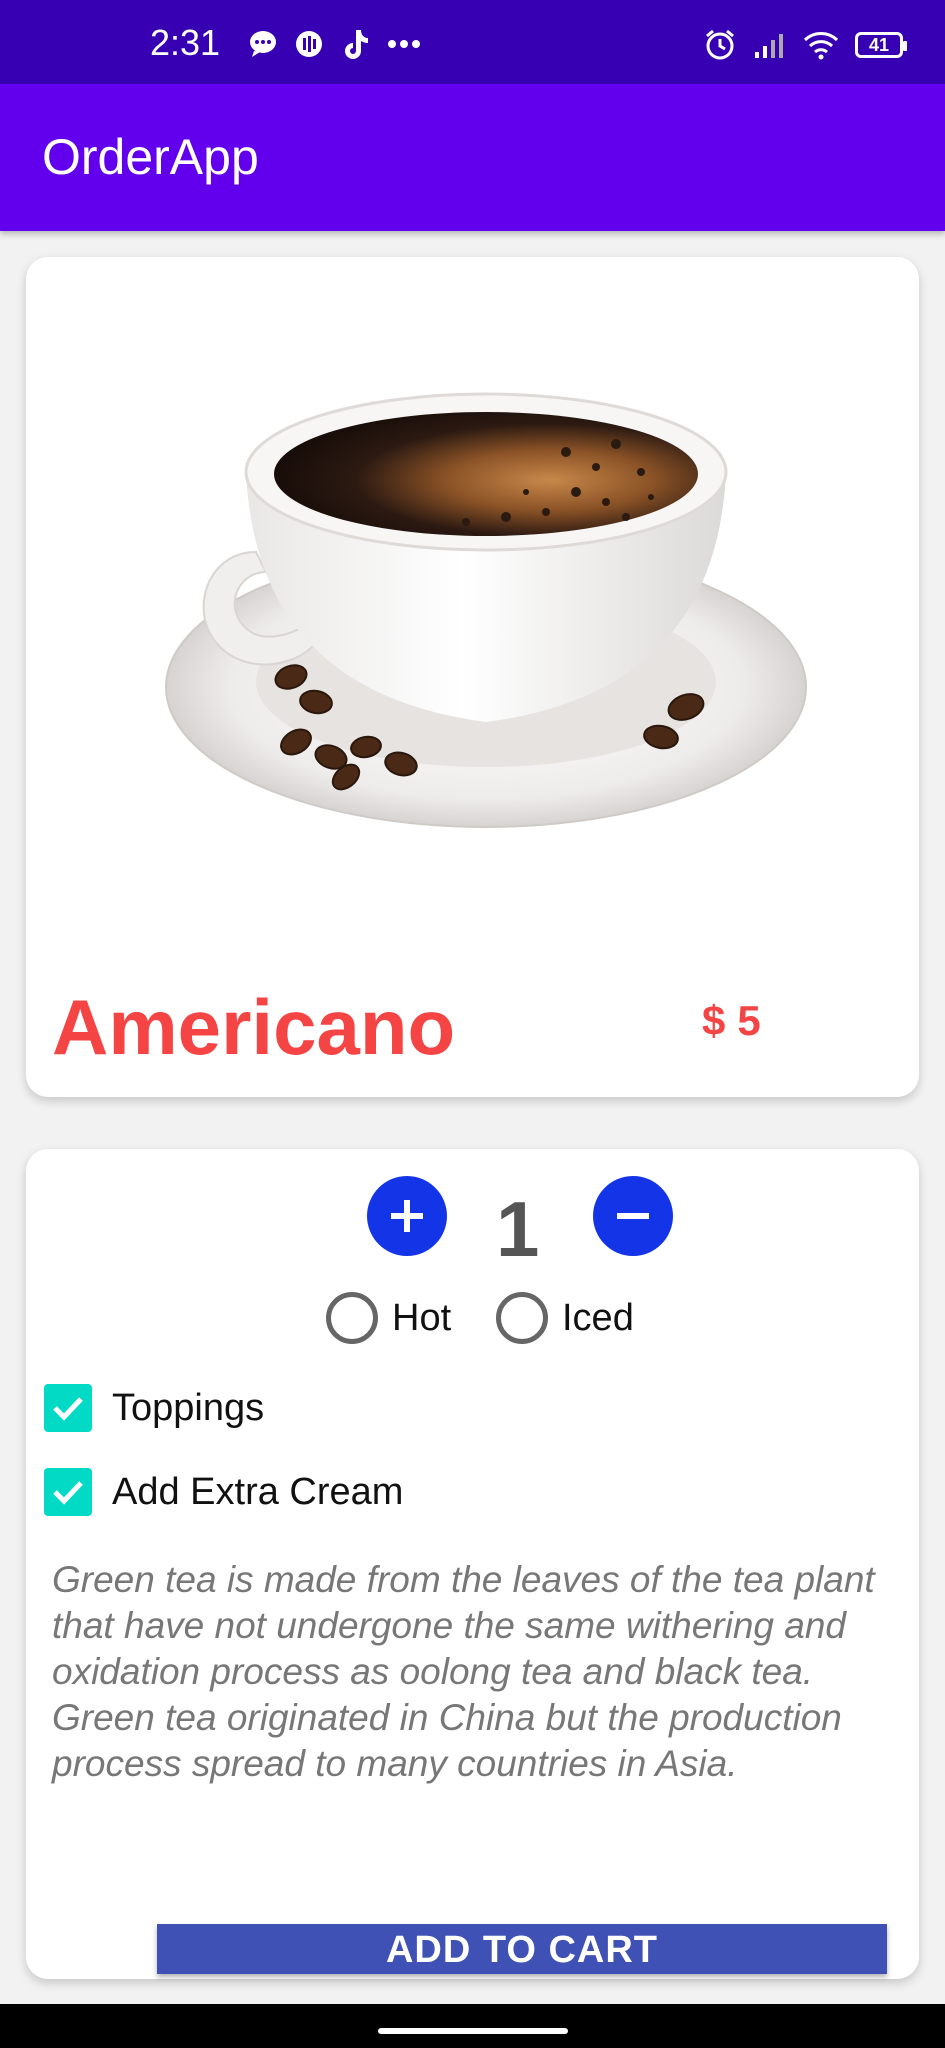 Image resolution: width=945 pixels, height=2048 pixels. What do you see at coordinates (881, 45) in the screenshot?
I see `battery-icon: 41` at bounding box center [881, 45].